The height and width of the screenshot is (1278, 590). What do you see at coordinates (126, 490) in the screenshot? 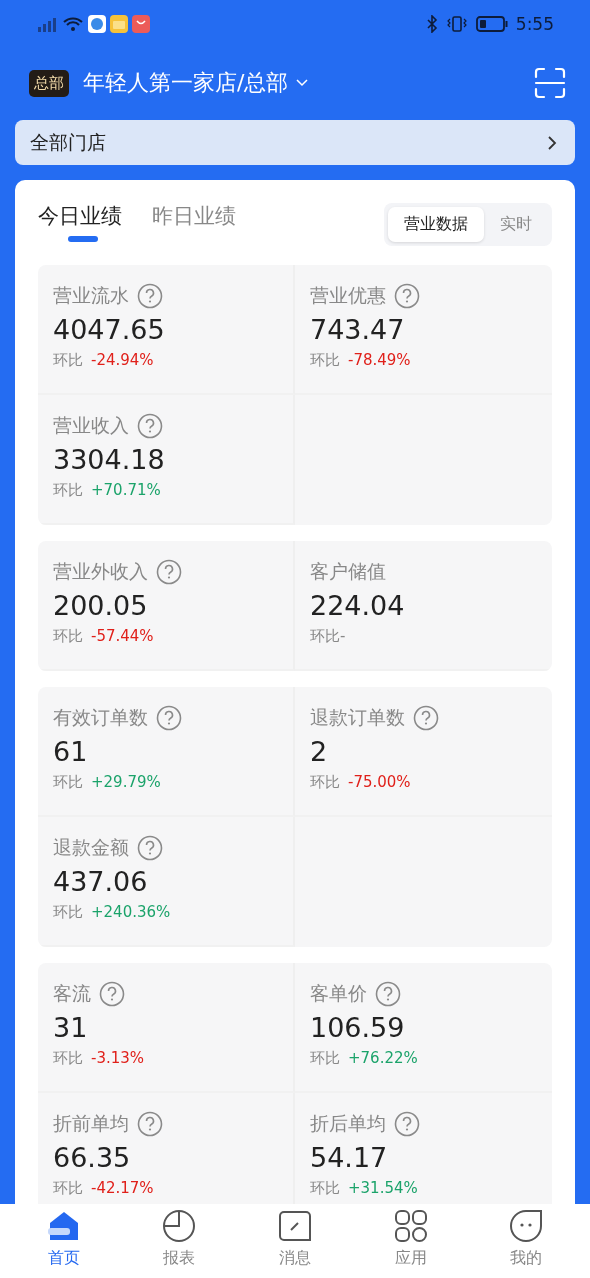
I see `change-value: +70.71%` at bounding box center [126, 490].